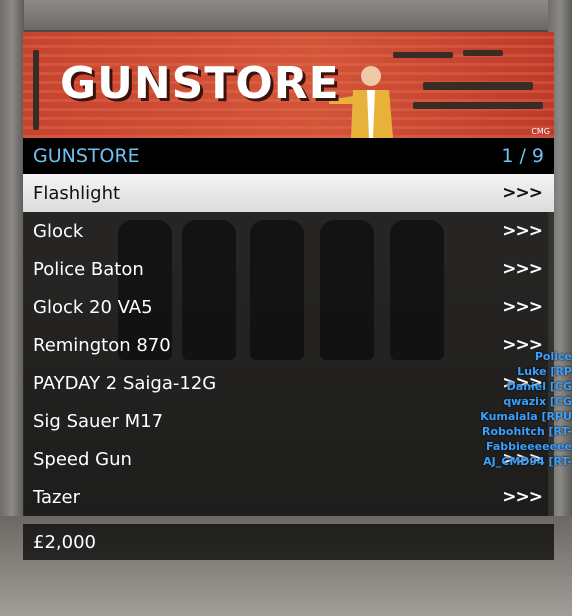 This screenshot has height=616, width=572. Describe the element at coordinates (540, 131) in the screenshot. I see `banner-badge: CMG` at that location.